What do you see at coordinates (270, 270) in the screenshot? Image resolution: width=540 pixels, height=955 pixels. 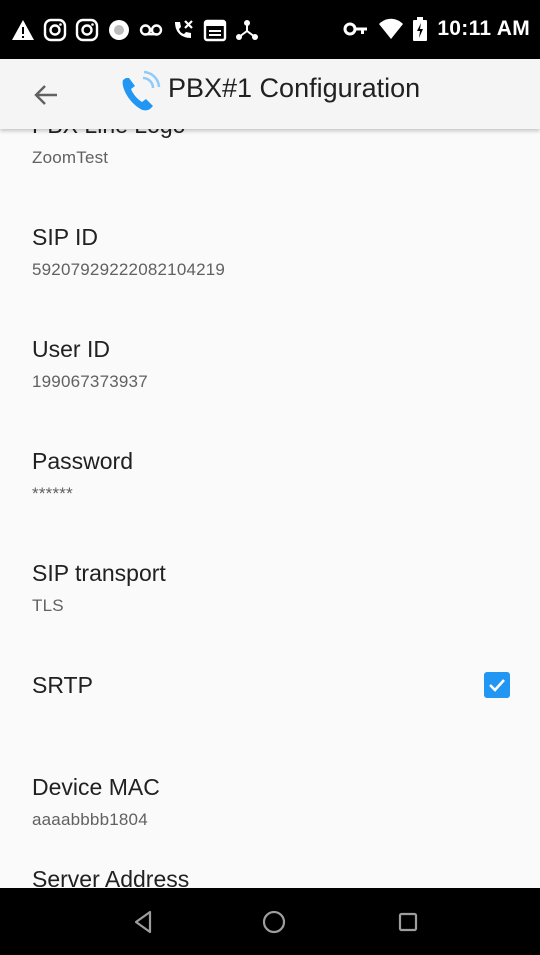 I see `pref-sip-id: SIP ID 59207929222082104219` at bounding box center [270, 270].